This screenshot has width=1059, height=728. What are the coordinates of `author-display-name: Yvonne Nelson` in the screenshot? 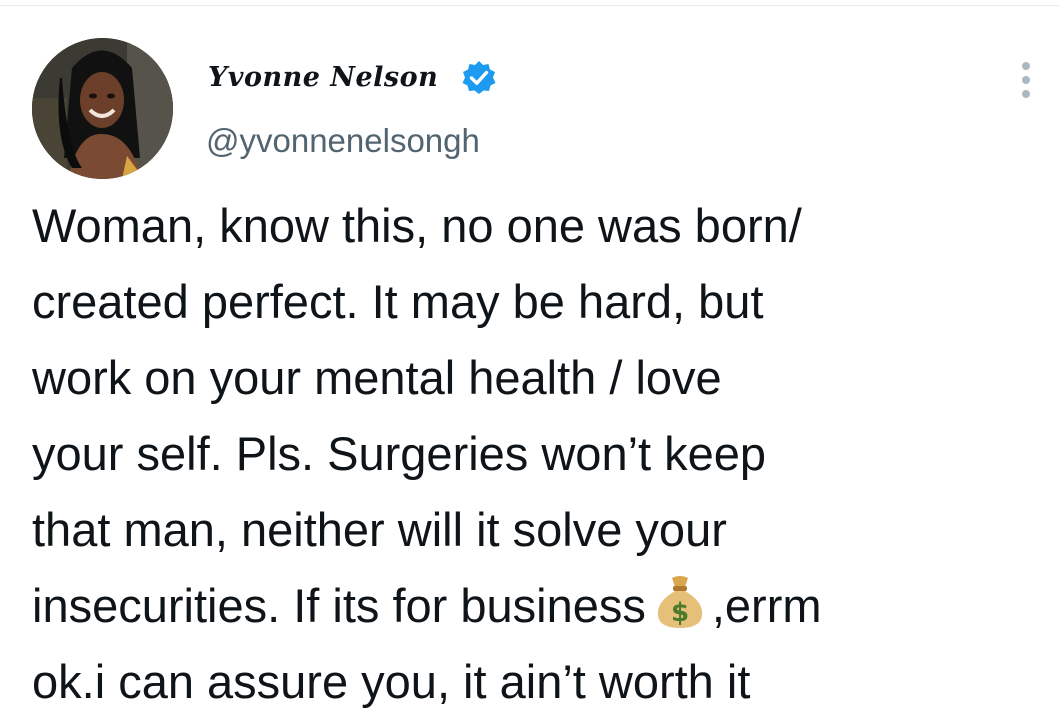 It's located at (323, 78).